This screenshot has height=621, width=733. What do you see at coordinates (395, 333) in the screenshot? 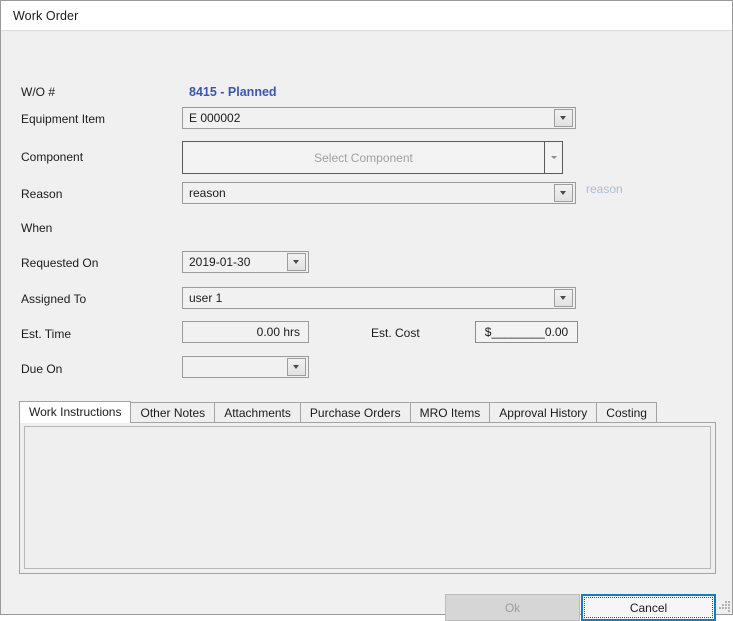
I see `est-cost-label: Est. Cost` at bounding box center [395, 333].